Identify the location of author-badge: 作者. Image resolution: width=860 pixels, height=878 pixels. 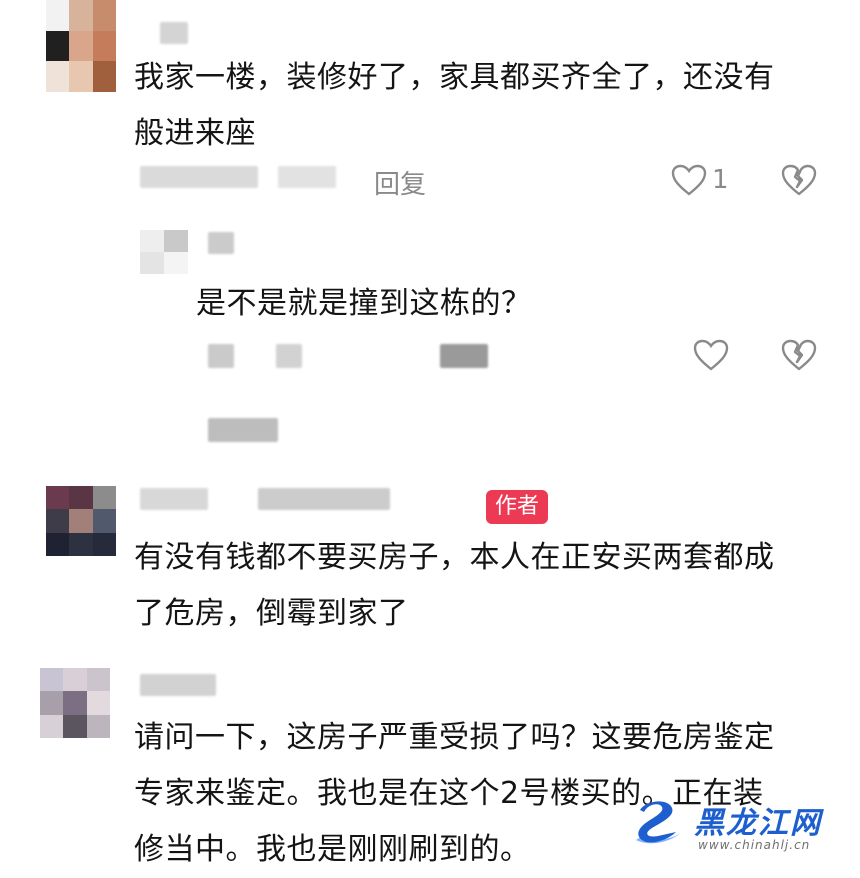
(517, 507).